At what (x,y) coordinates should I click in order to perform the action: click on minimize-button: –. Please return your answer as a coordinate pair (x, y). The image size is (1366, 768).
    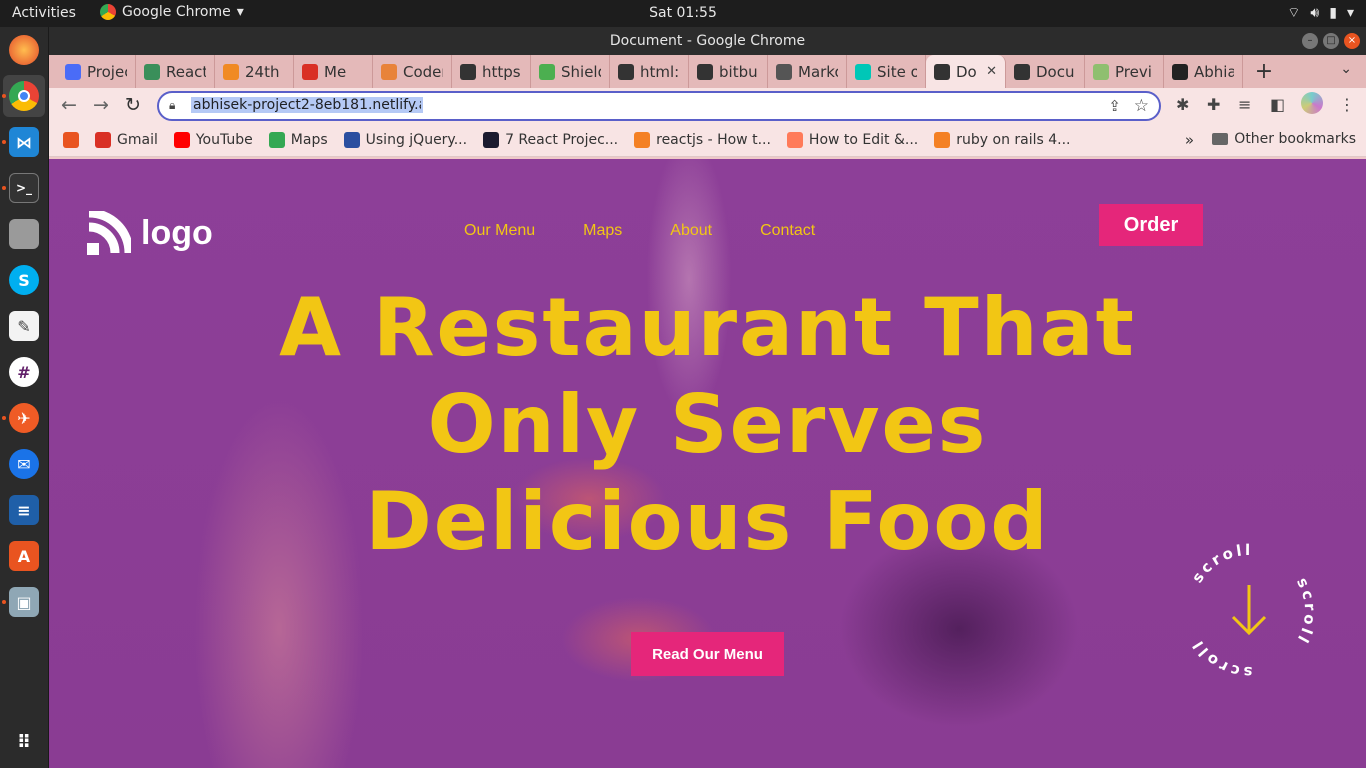
    Looking at the image, I should click on (1310, 41).